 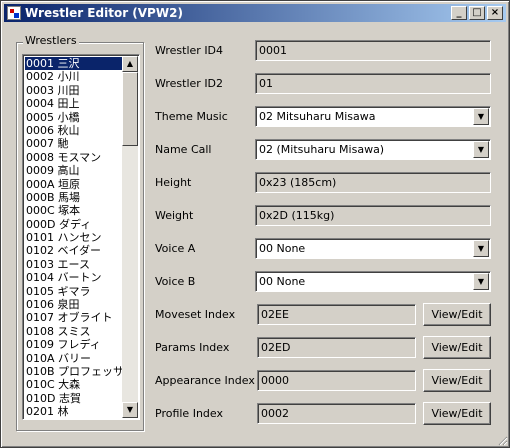 I want to click on profile-index-label: Profile Index, so click(x=189, y=413).